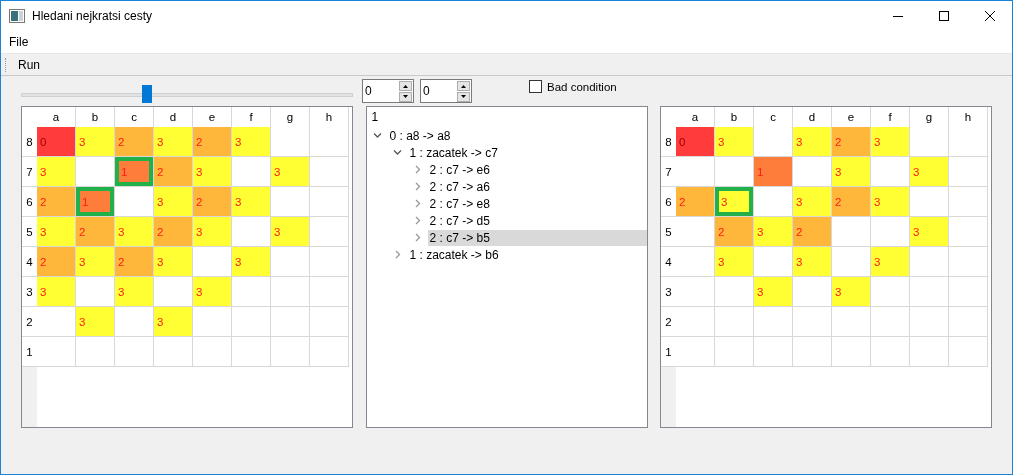 This screenshot has height=475, width=1013. I want to click on tree-item: 2 : c7 -> e6, so click(537, 169).